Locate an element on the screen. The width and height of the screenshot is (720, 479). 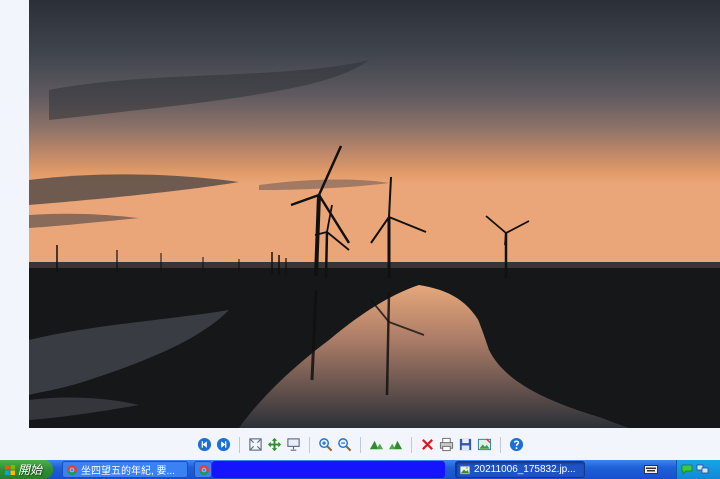
delete-icon is located at coordinates (427, 444).